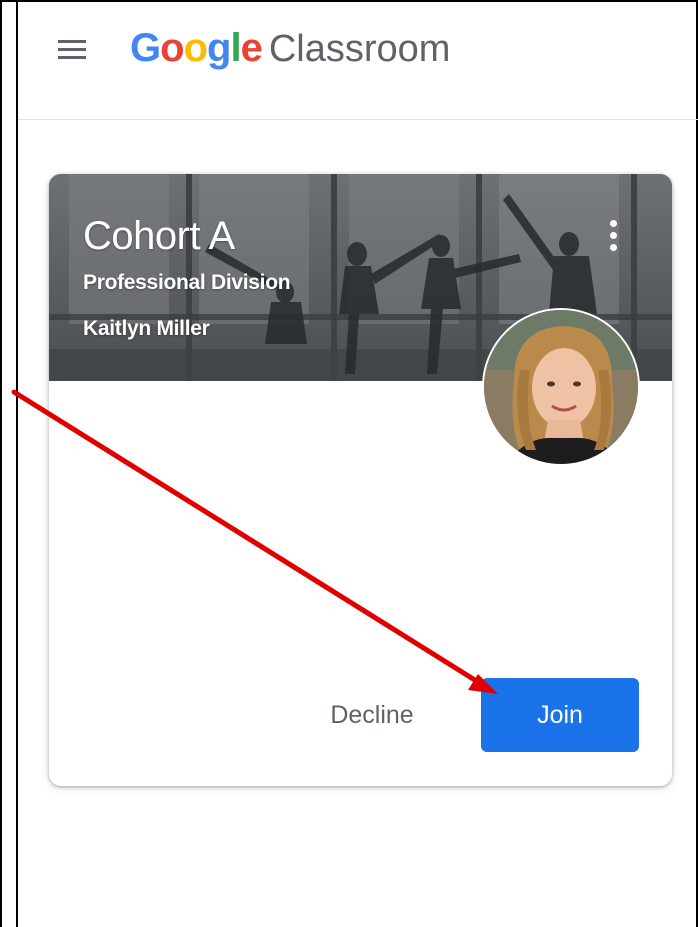 The width and height of the screenshot is (698, 927). I want to click on teacher-avatar, so click(561, 387).